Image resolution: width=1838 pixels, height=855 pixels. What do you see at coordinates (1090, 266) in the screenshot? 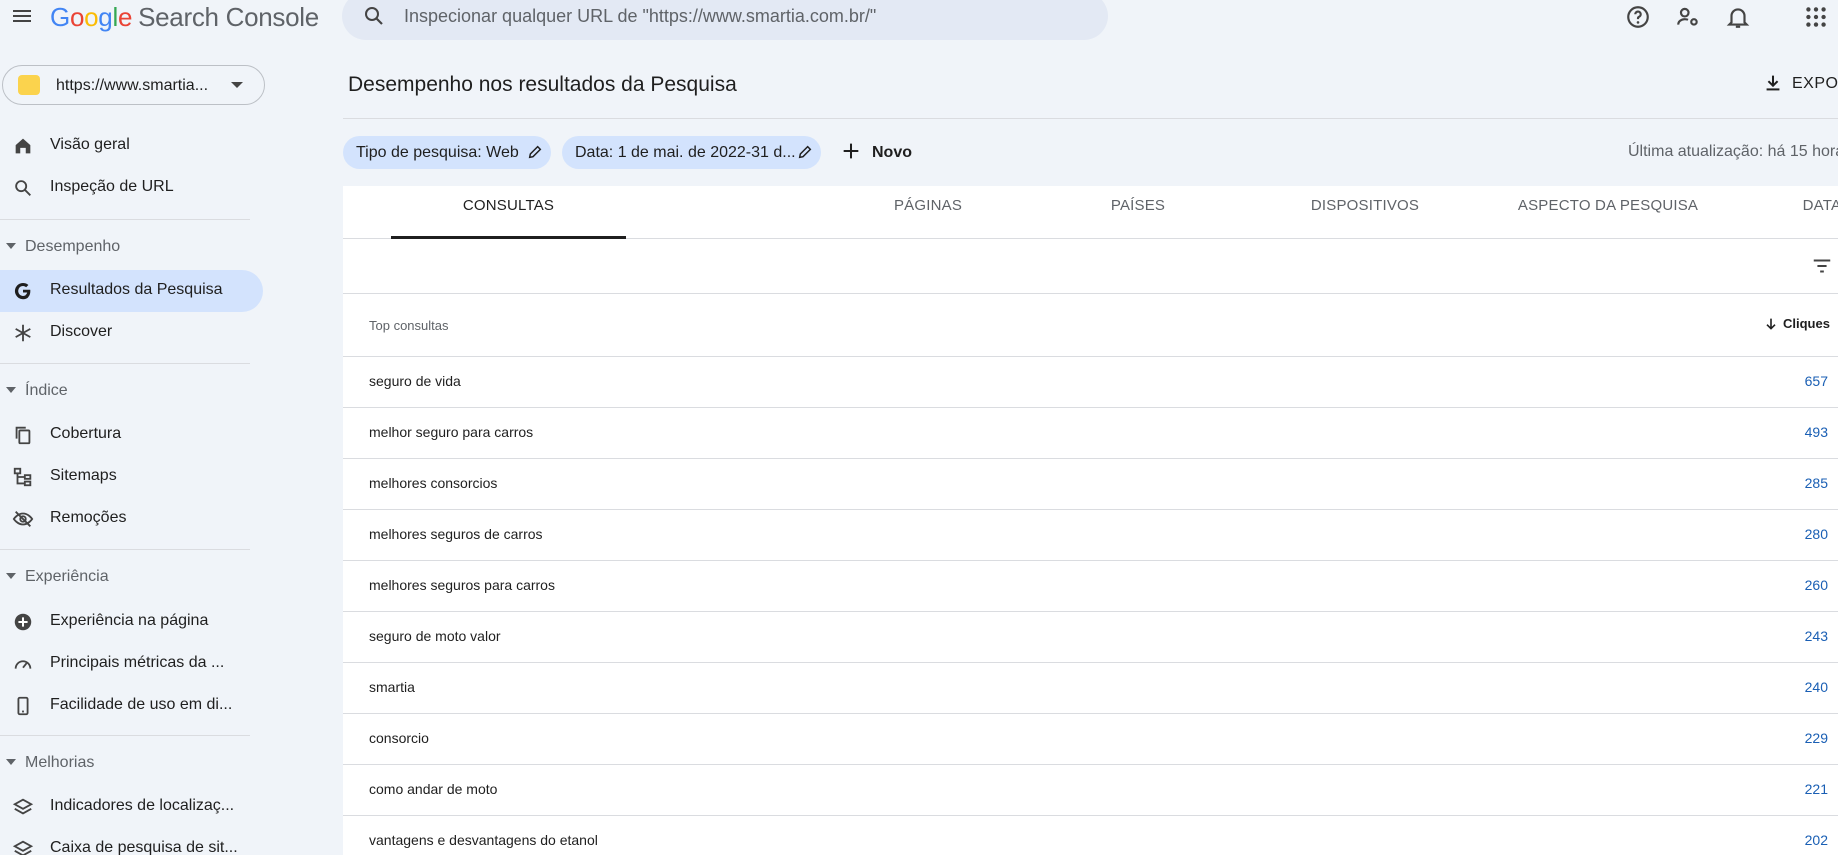
I see `table-toolbar` at bounding box center [1090, 266].